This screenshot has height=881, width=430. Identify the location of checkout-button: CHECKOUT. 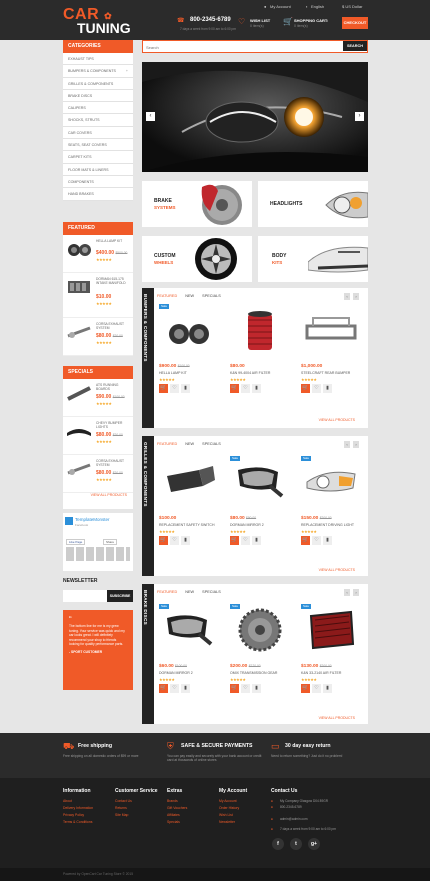
(355, 23).